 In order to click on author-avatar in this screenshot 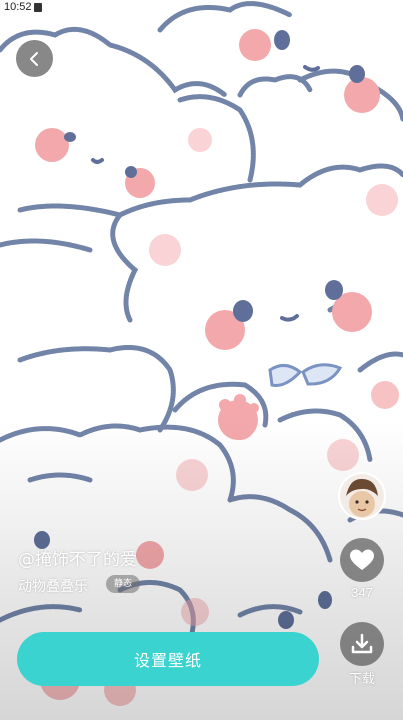, I will do `click(362, 496)`.